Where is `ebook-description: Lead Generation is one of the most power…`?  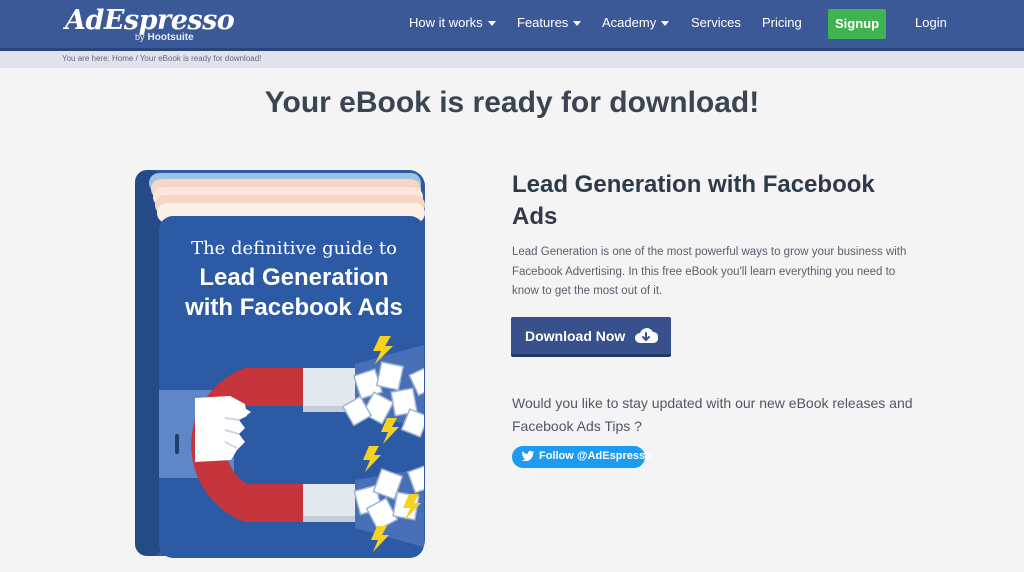 ebook-description: Lead Generation is one of the most power… is located at coordinates (709, 271).